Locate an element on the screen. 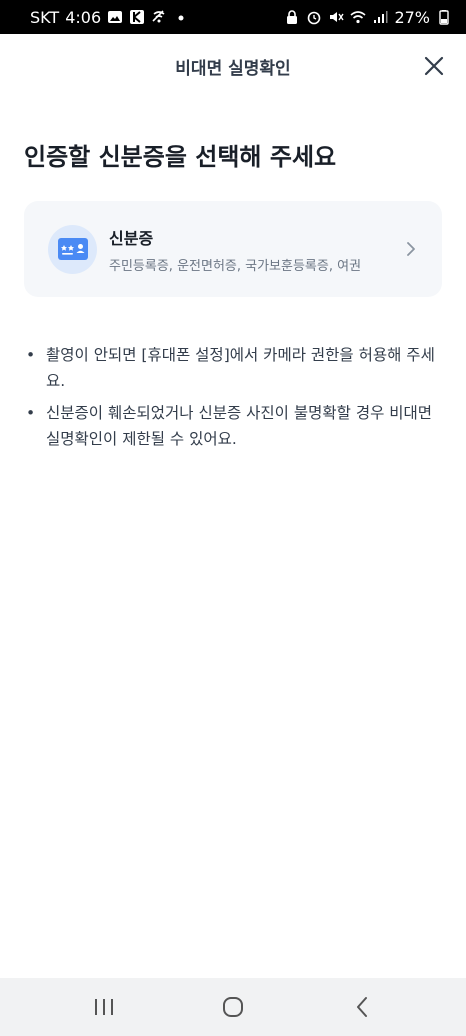 Image resolution: width=466 pixels, height=1036 pixels. battery-level: 27% is located at coordinates (412, 17).